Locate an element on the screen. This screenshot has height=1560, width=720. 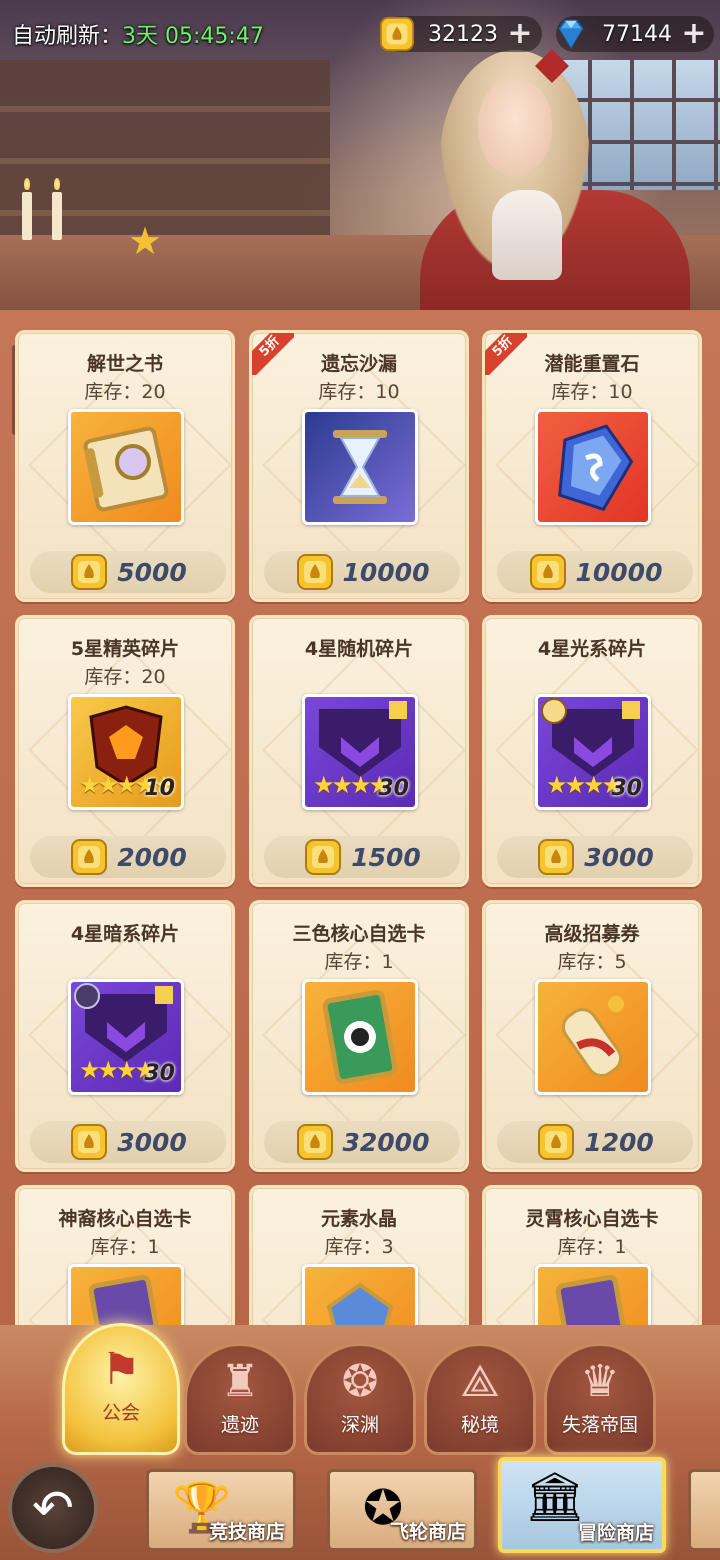
item-price: 2000 is located at coordinates (152, 857).